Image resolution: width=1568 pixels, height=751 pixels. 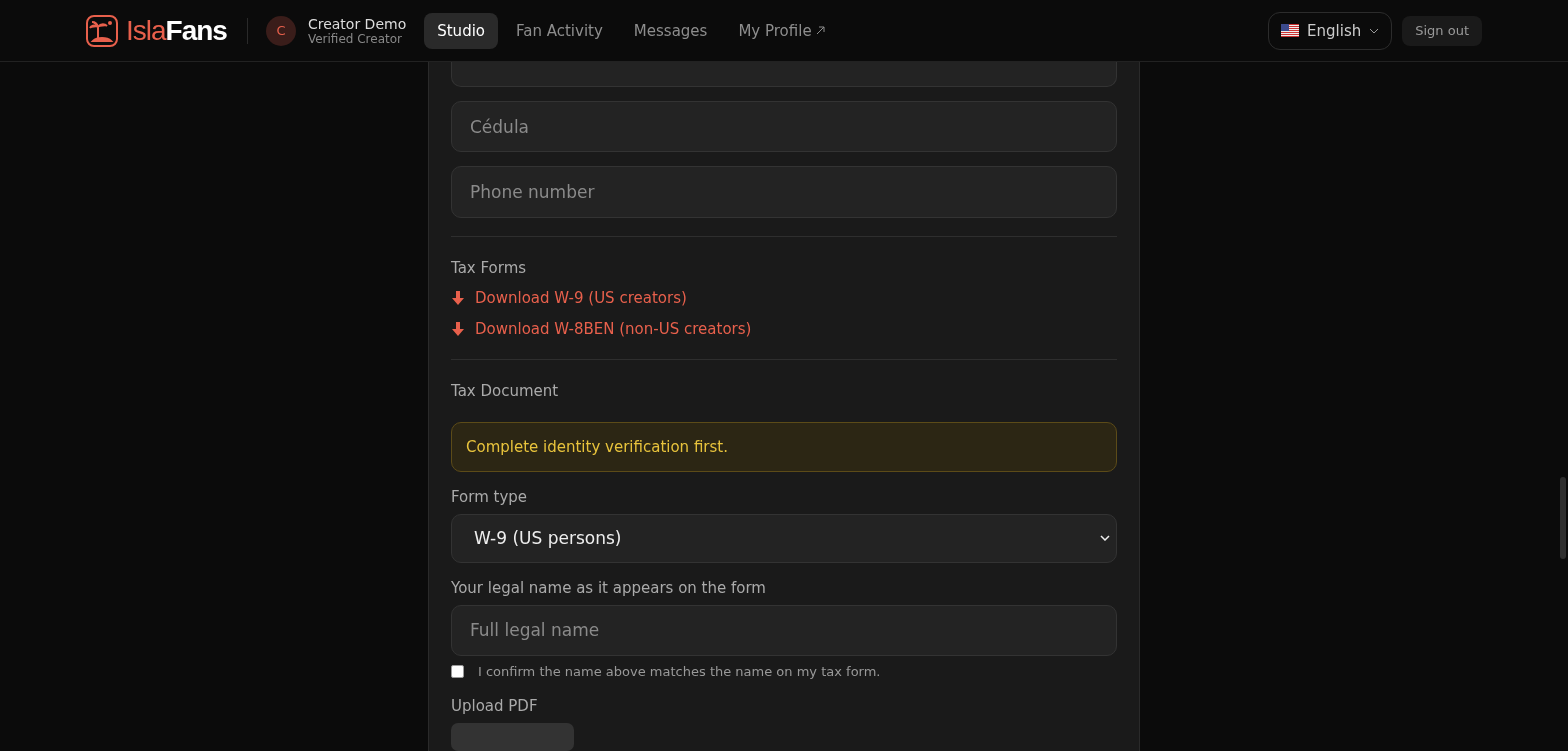 I want to click on text-field, so click(x=784, y=74).